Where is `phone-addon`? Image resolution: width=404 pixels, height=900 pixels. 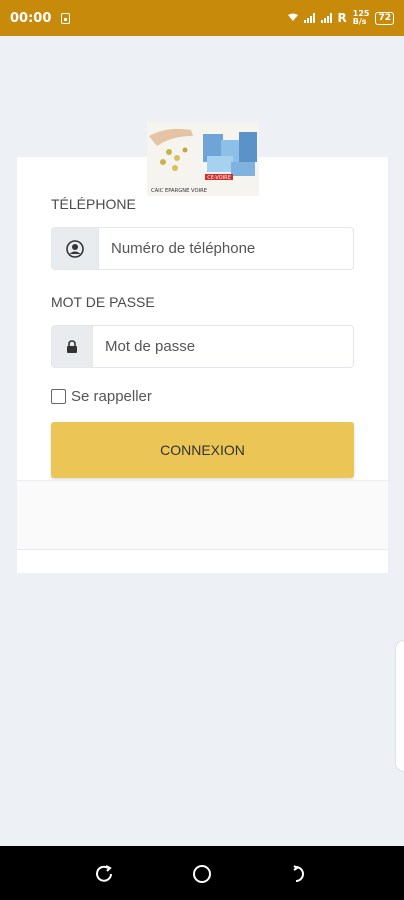
phone-addon is located at coordinates (75, 248).